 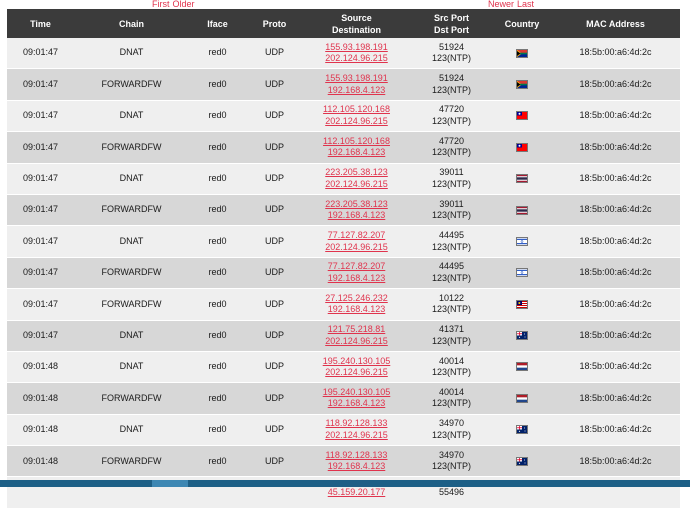 I want to click on cell-country, so click(x=522, y=398).